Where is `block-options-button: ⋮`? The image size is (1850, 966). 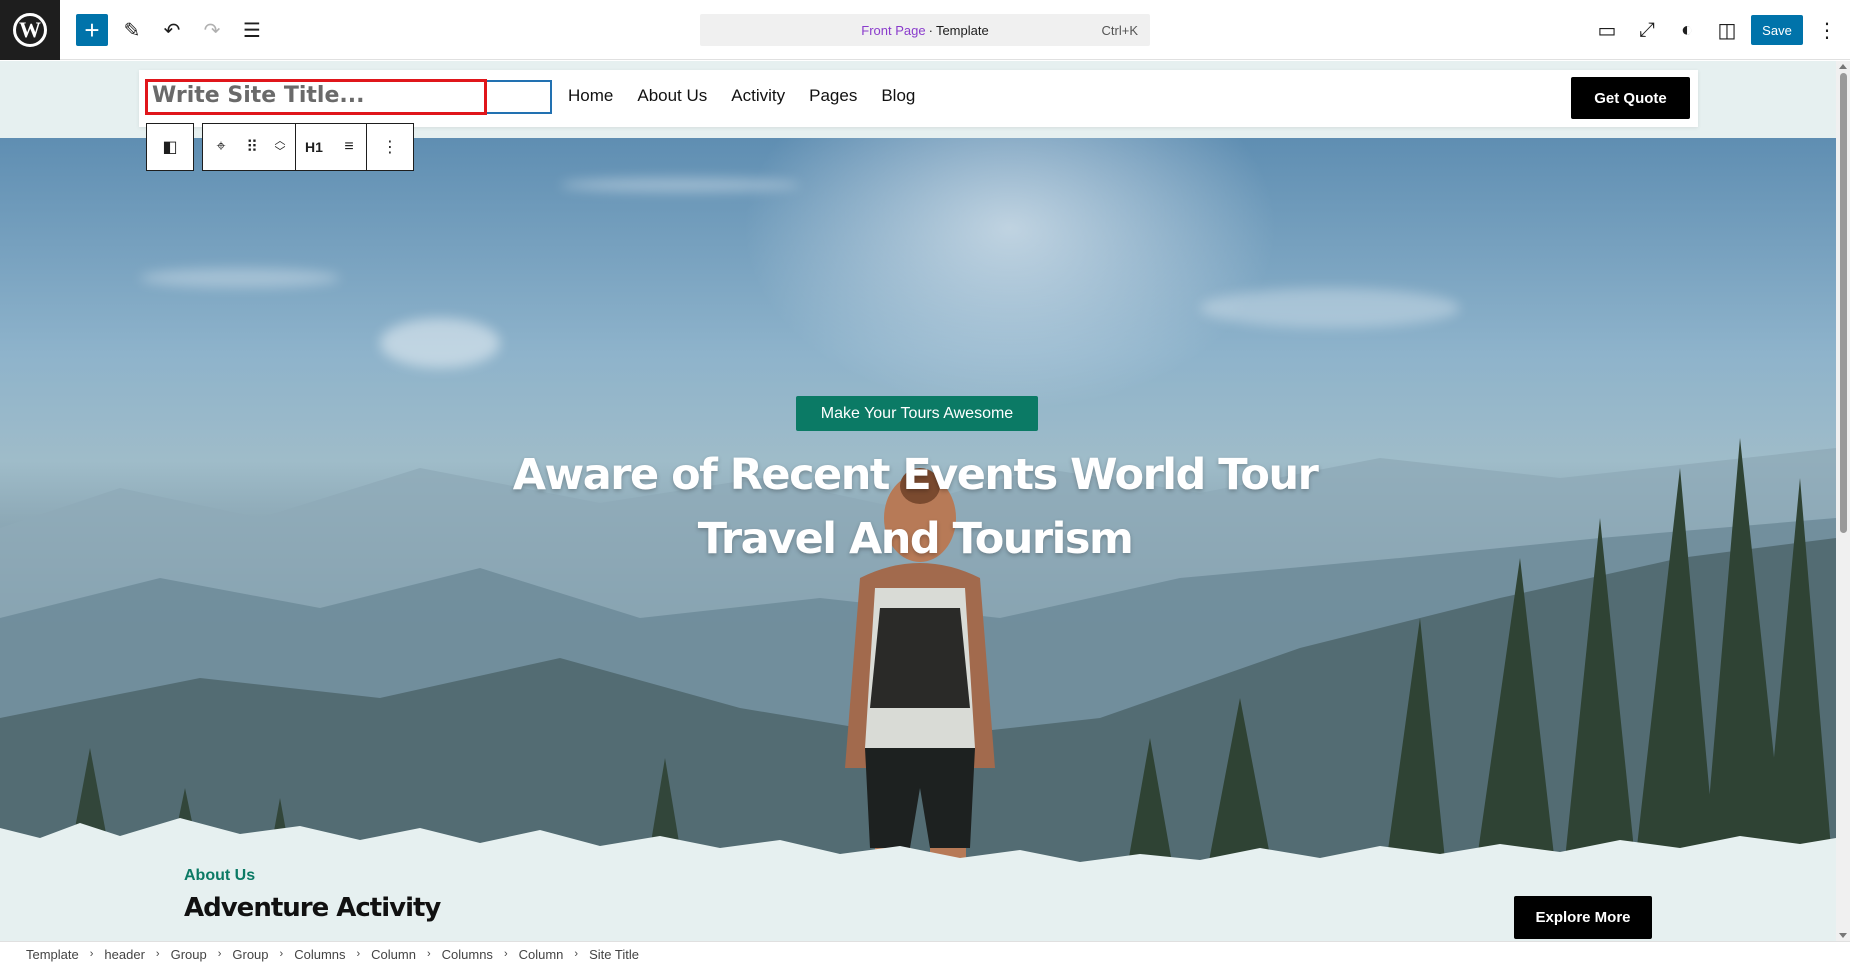
block-options-button: ⋮ is located at coordinates (390, 147).